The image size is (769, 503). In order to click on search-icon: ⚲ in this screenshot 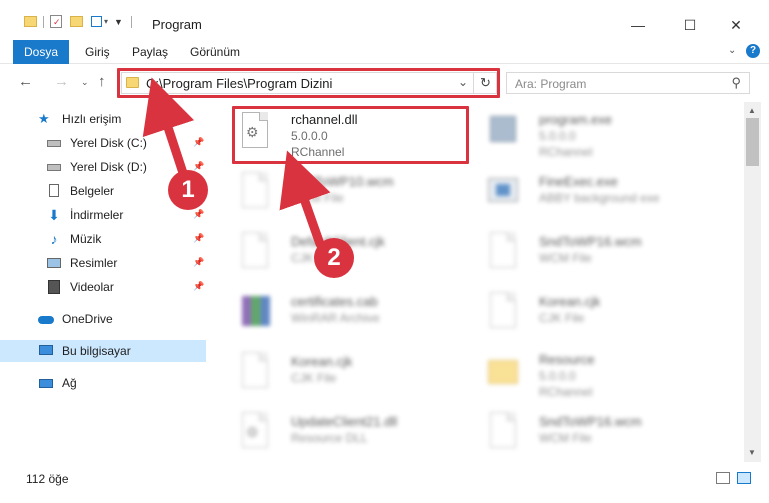, I will do `click(736, 83)`.